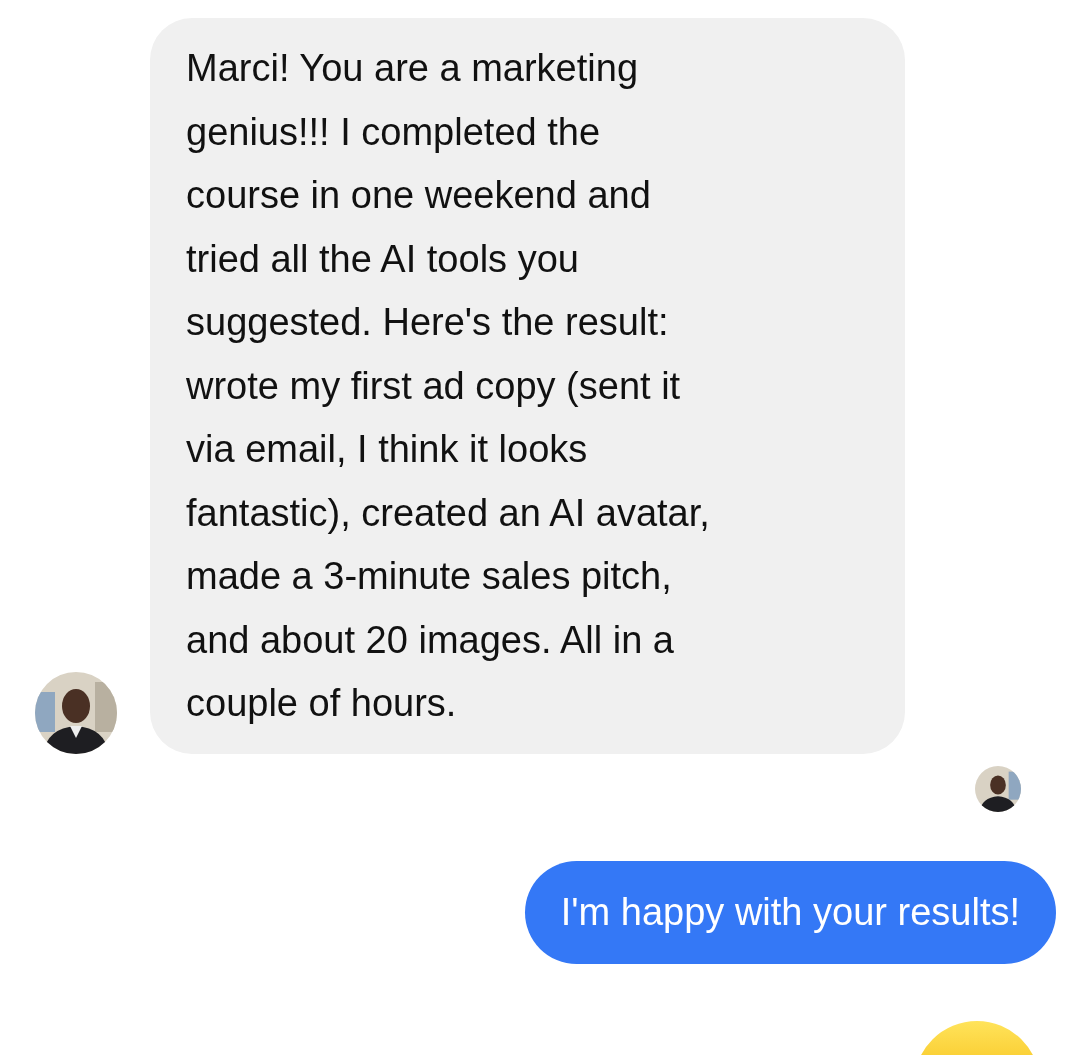 This screenshot has width=1080, height=1056. Describe the element at coordinates (790, 912) in the screenshot. I see `message-bubble: I'm happy with your results!` at that location.